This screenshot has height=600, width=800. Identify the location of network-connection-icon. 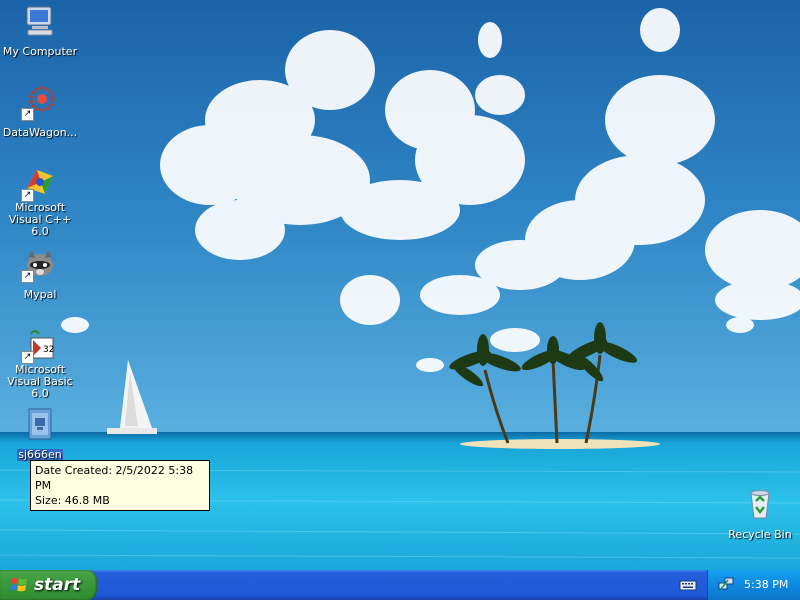
(726, 584).